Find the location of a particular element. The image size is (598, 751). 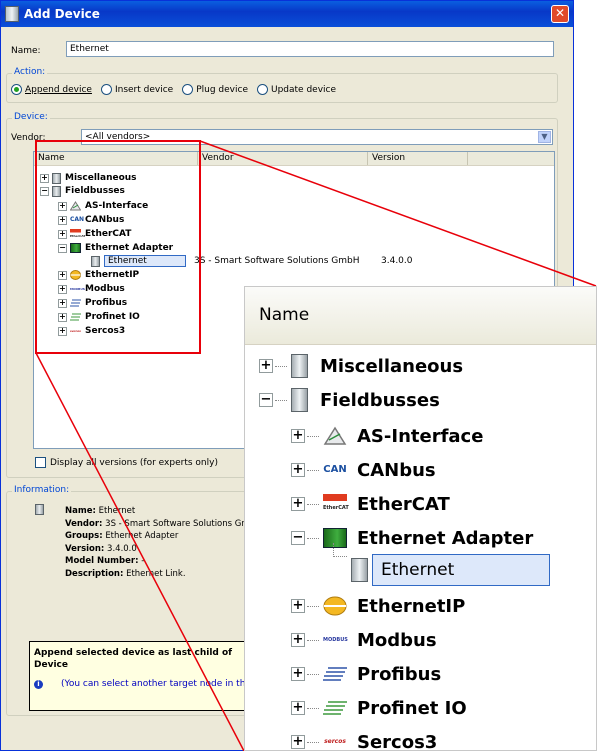

zoom-tree-item-sercos3: + sercos Sercos3 is located at coordinates (364, 739).